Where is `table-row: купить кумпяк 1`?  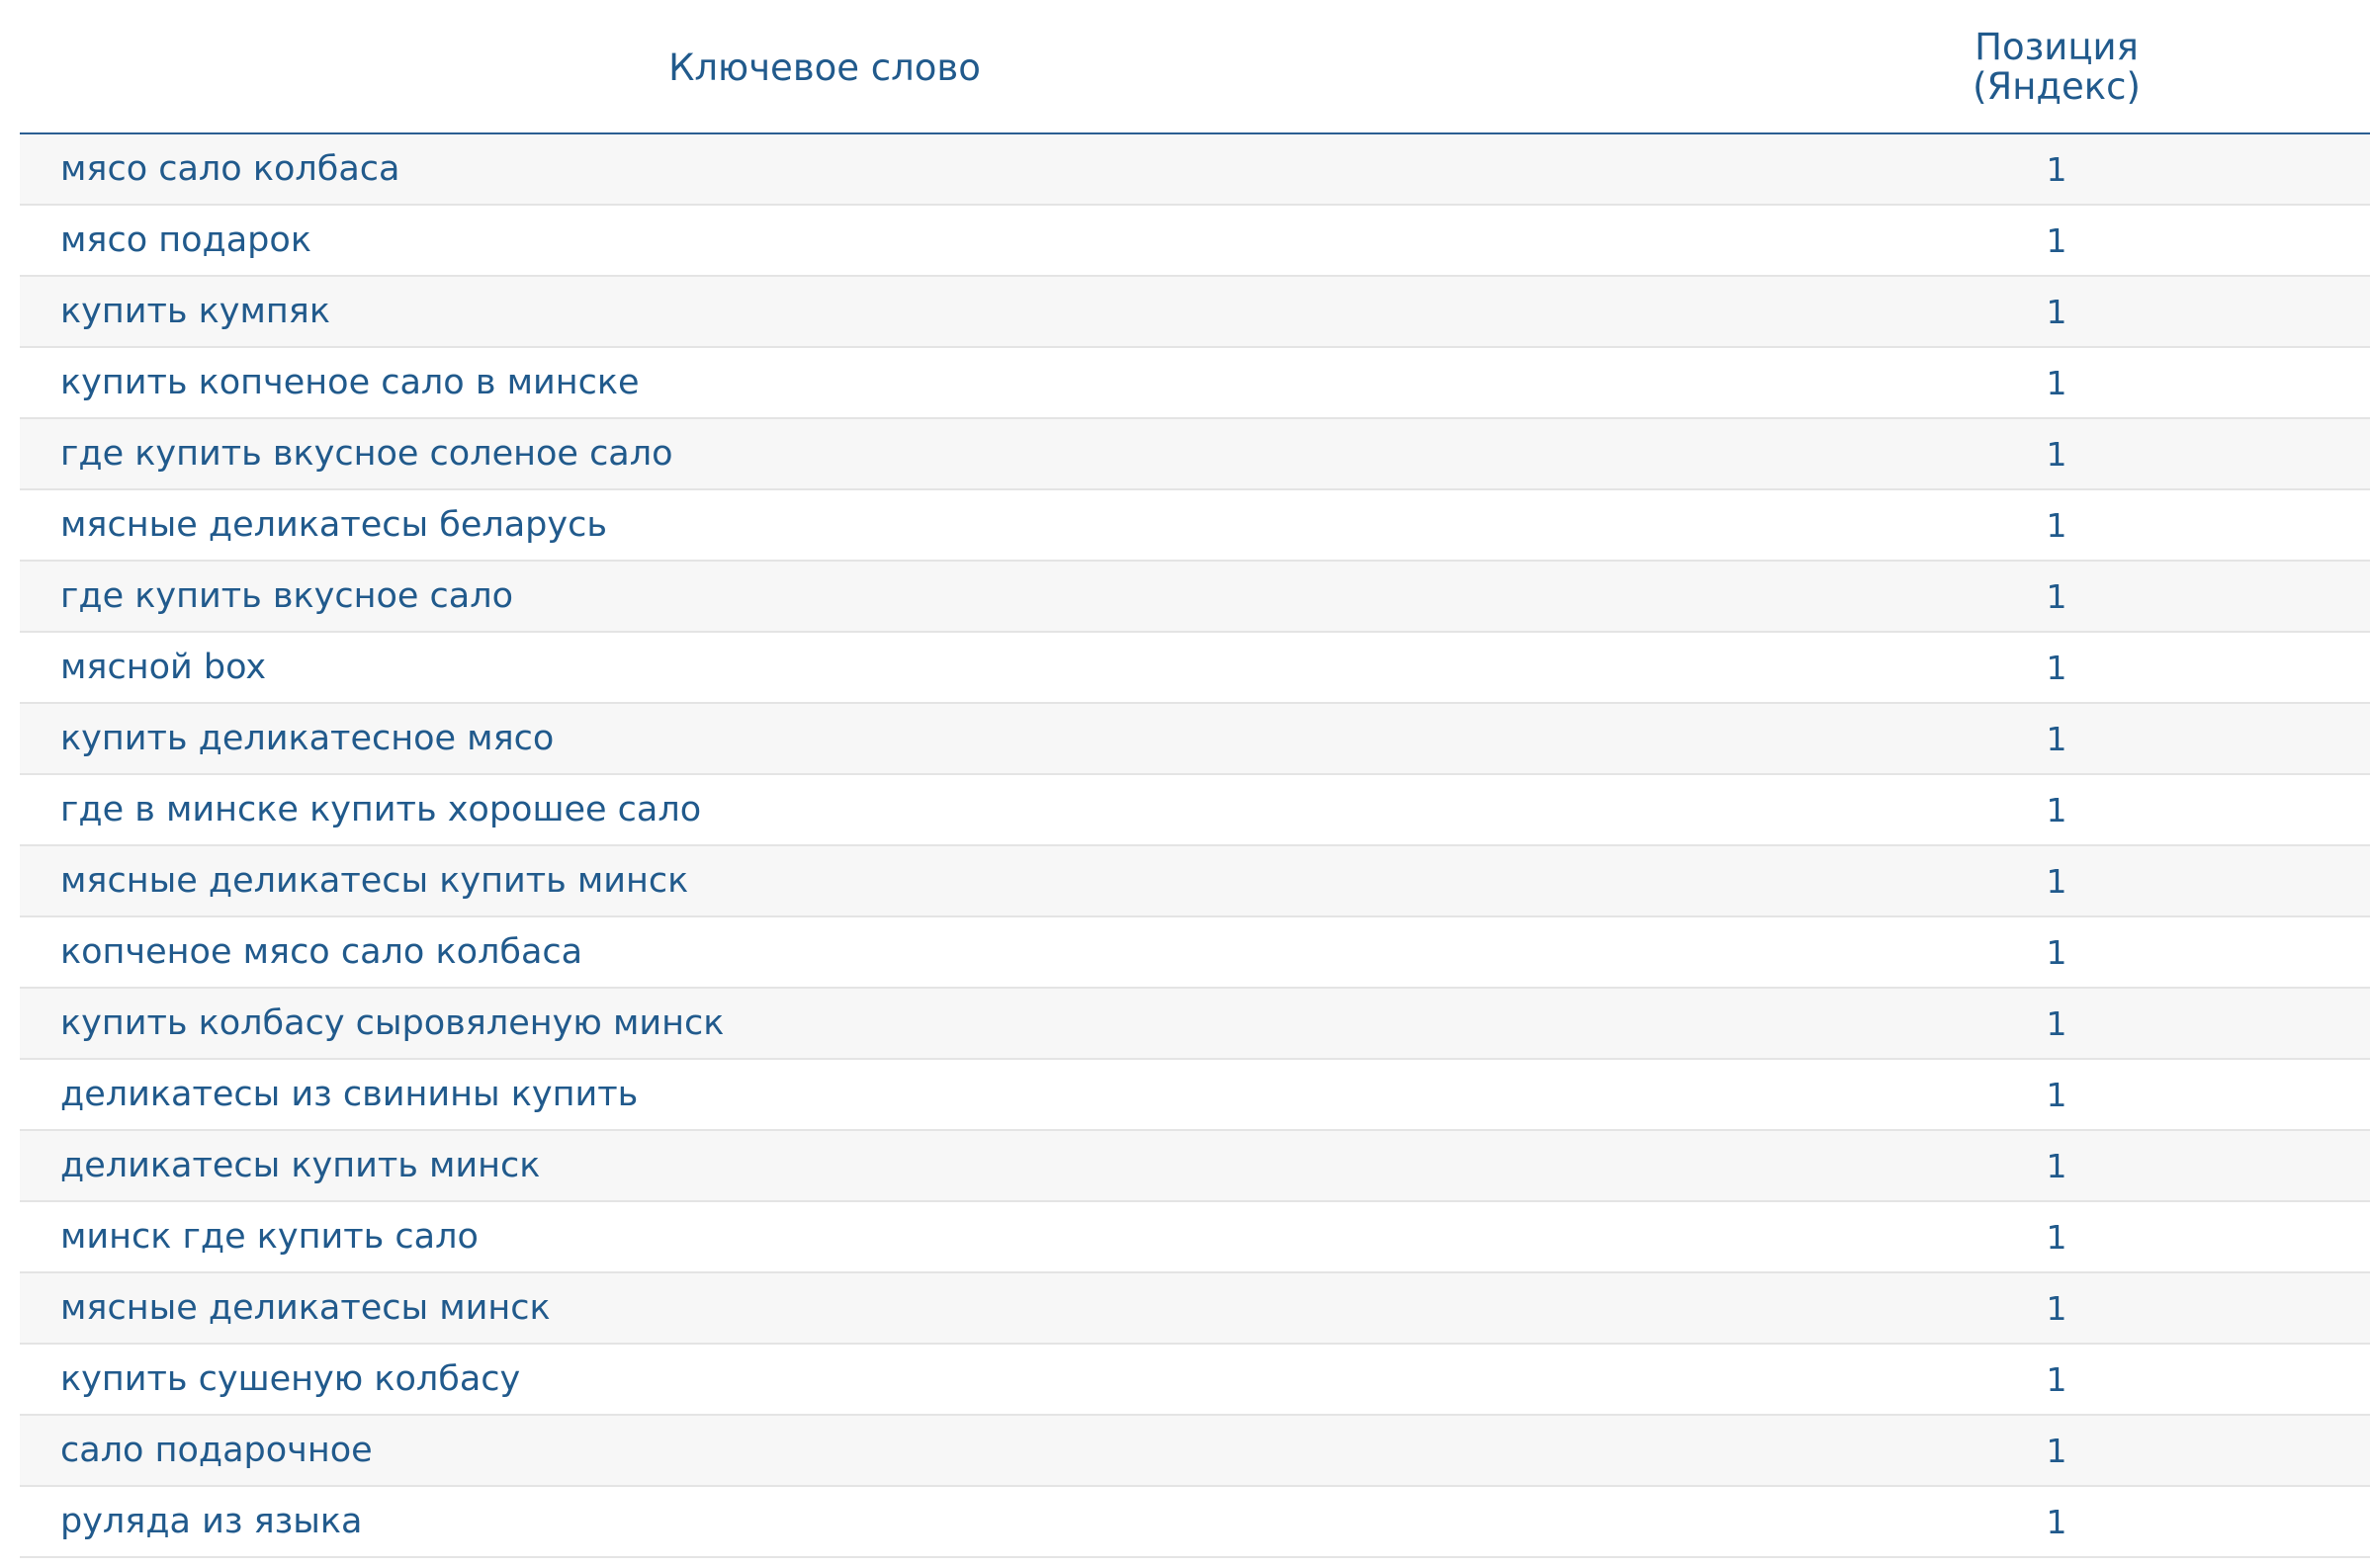 table-row: купить кумпяк 1 is located at coordinates (1195, 313).